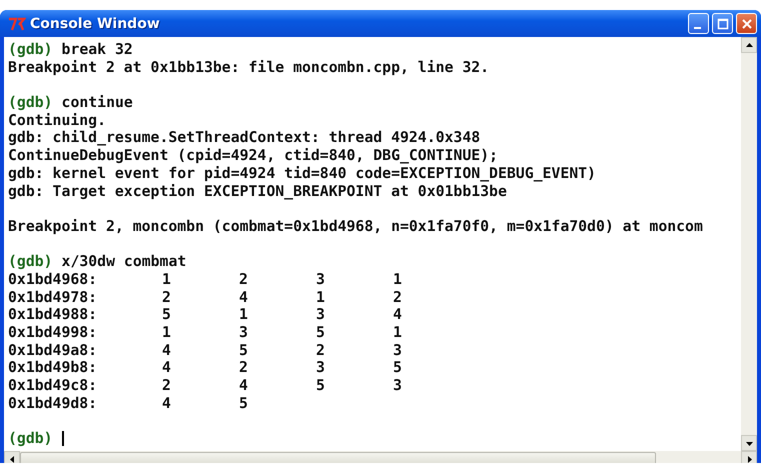 Image resolution: width=761 pixels, height=473 pixels. What do you see at coordinates (124, 262) in the screenshot?
I see `command-text: x/30dw combmat` at bounding box center [124, 262].